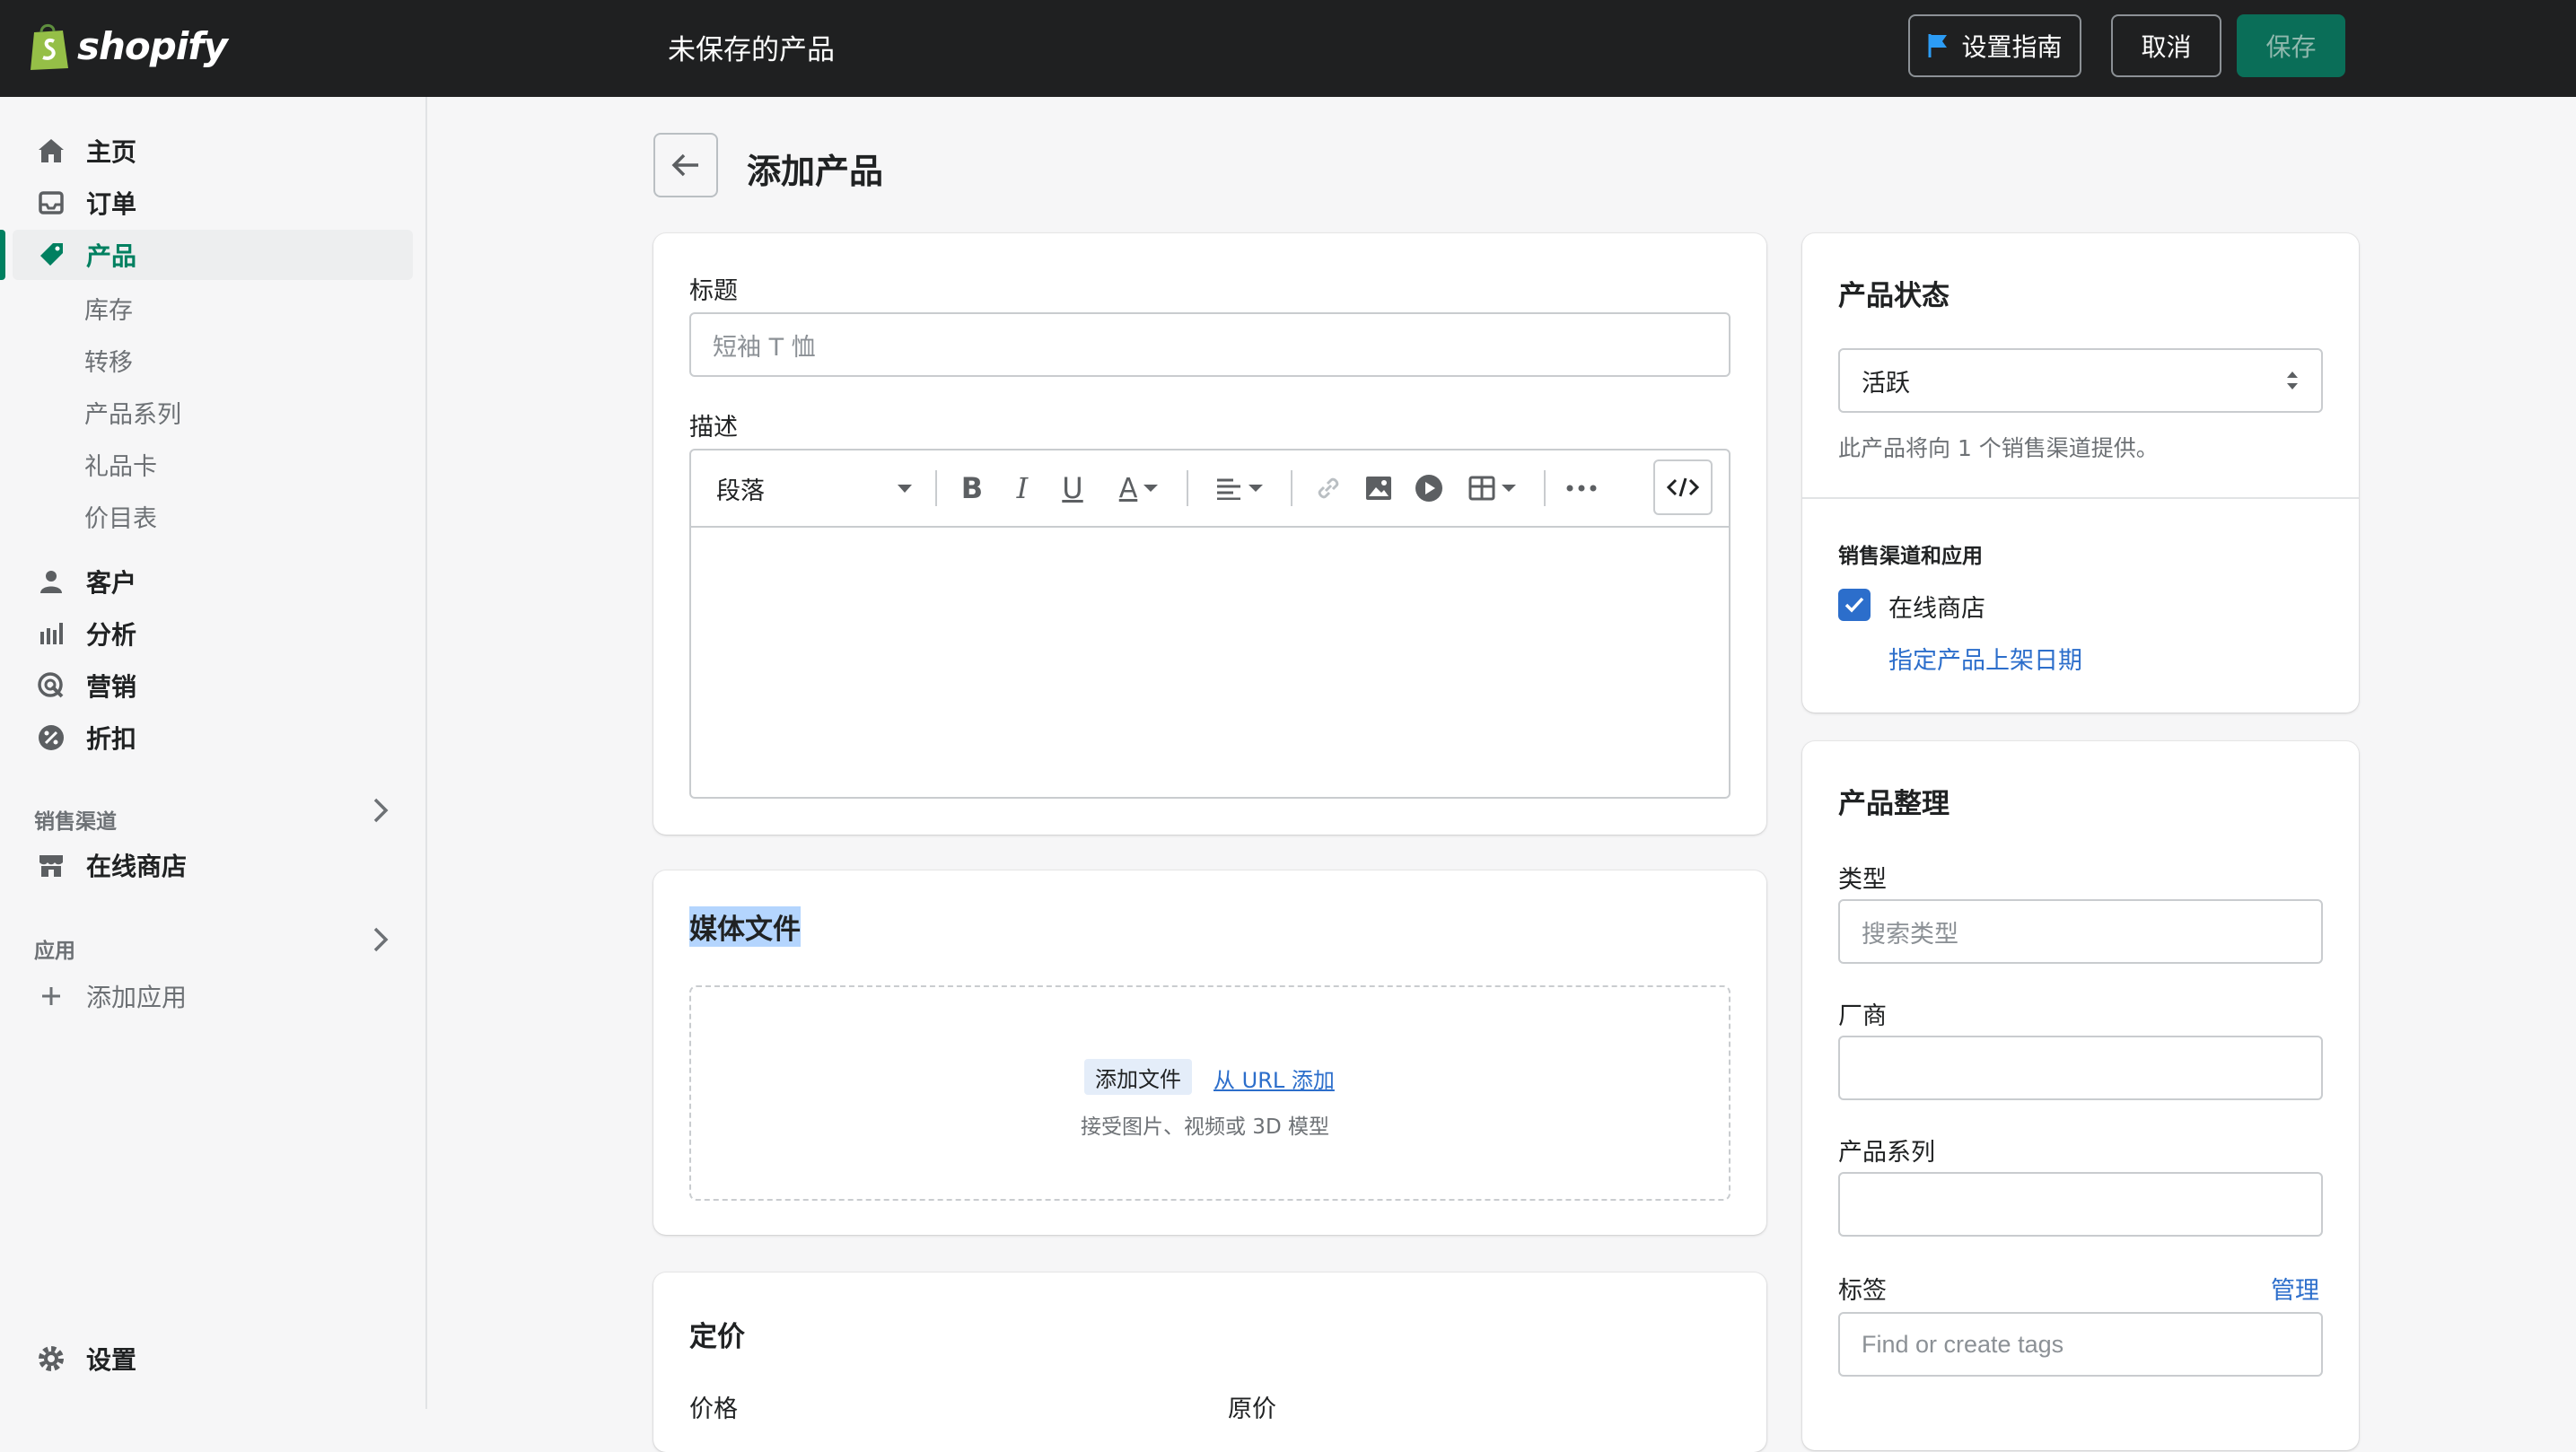 The height and width of the screenshot is (1452, 2576). I want to click on sidebar-item-label: 折扣, so click(111, 739).